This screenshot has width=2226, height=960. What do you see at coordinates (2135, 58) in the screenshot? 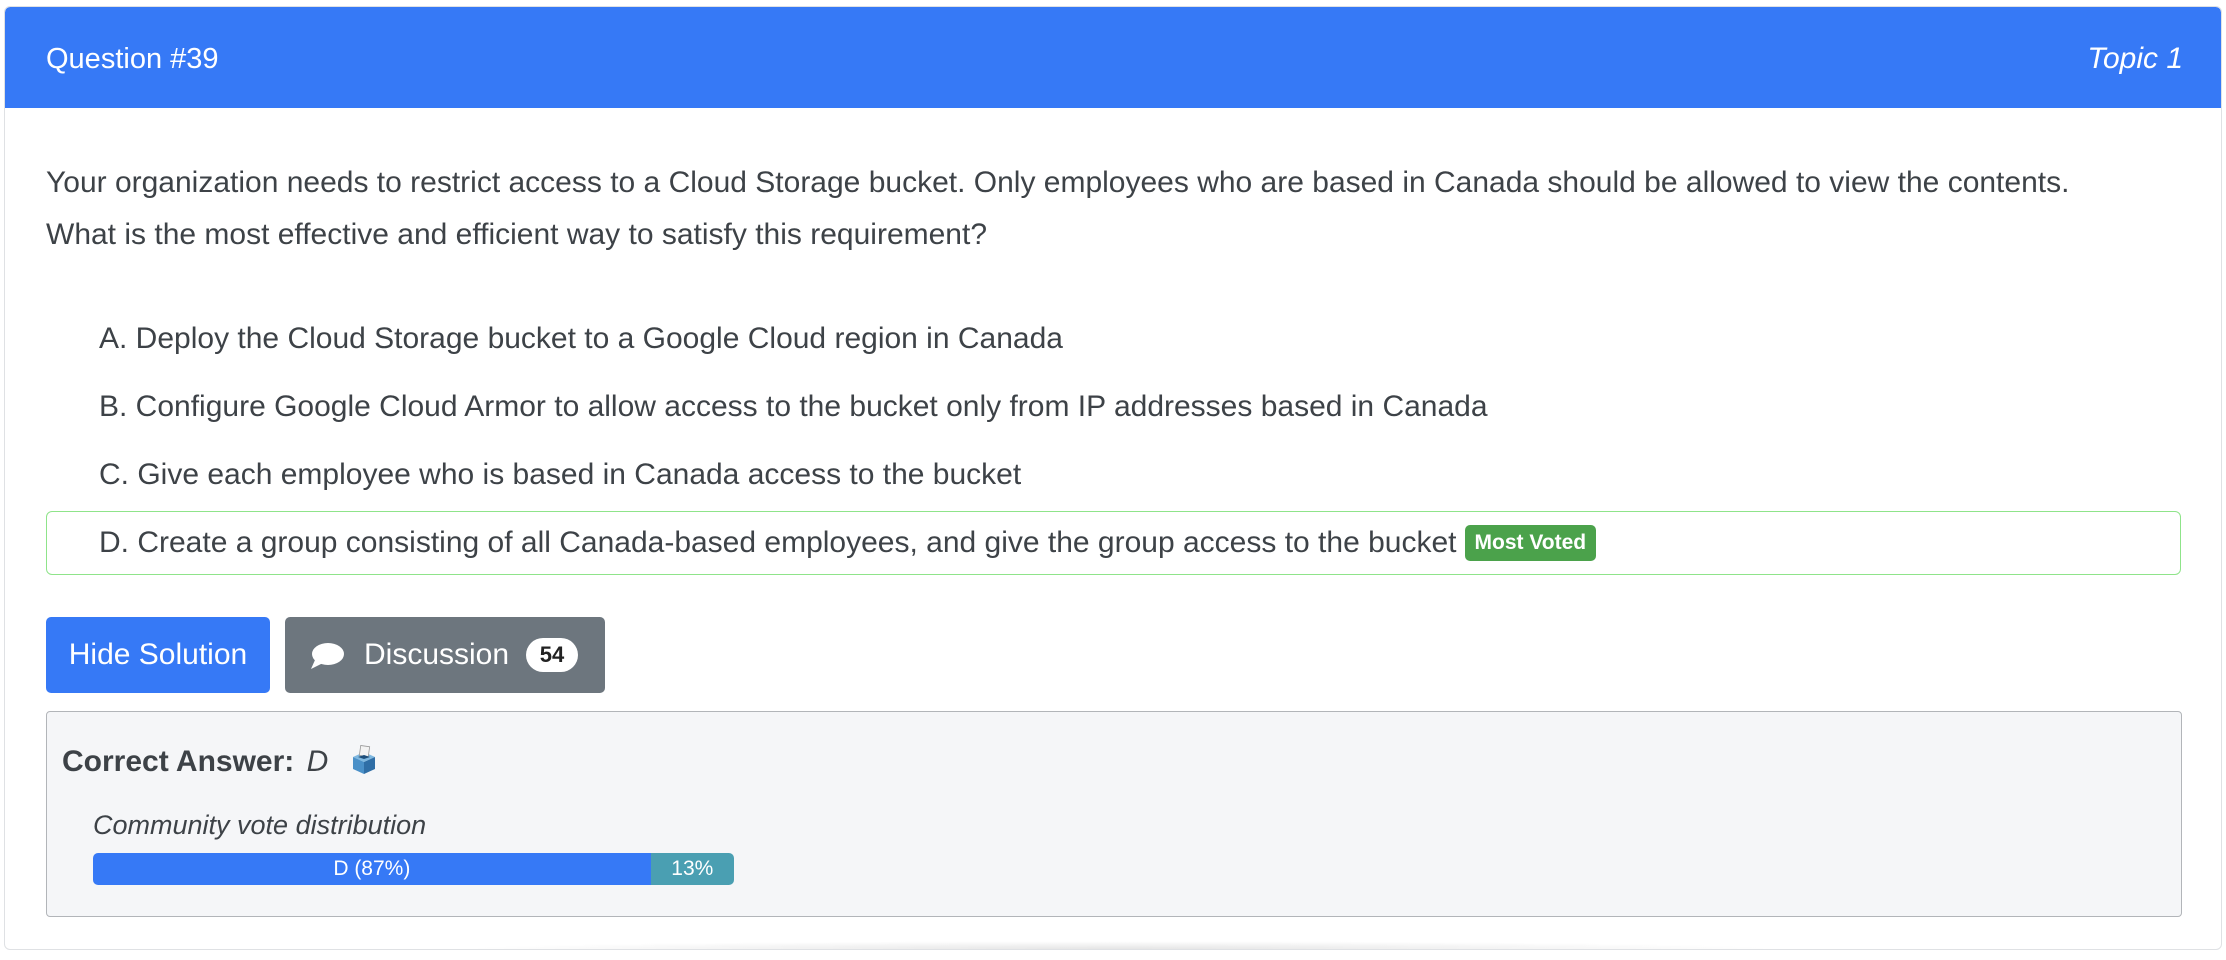
I see `topic-label: Topic 1` at bounding box center [2135, 58].